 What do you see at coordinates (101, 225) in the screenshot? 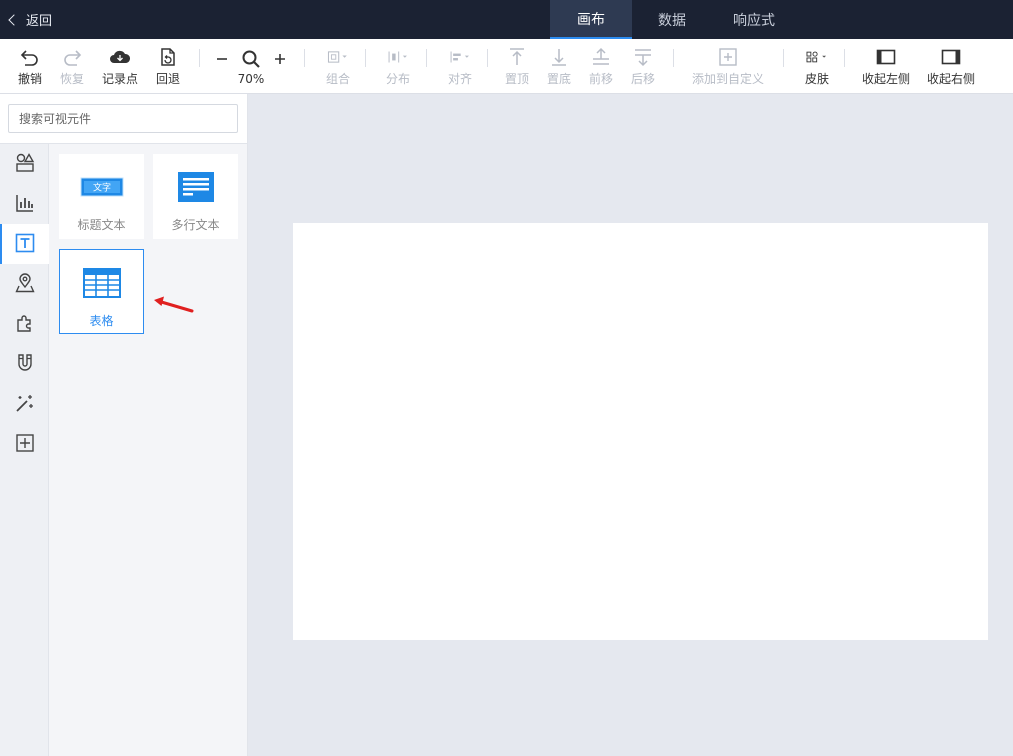
I see `component-label: 标题文本` at bounding box center [101, 225].